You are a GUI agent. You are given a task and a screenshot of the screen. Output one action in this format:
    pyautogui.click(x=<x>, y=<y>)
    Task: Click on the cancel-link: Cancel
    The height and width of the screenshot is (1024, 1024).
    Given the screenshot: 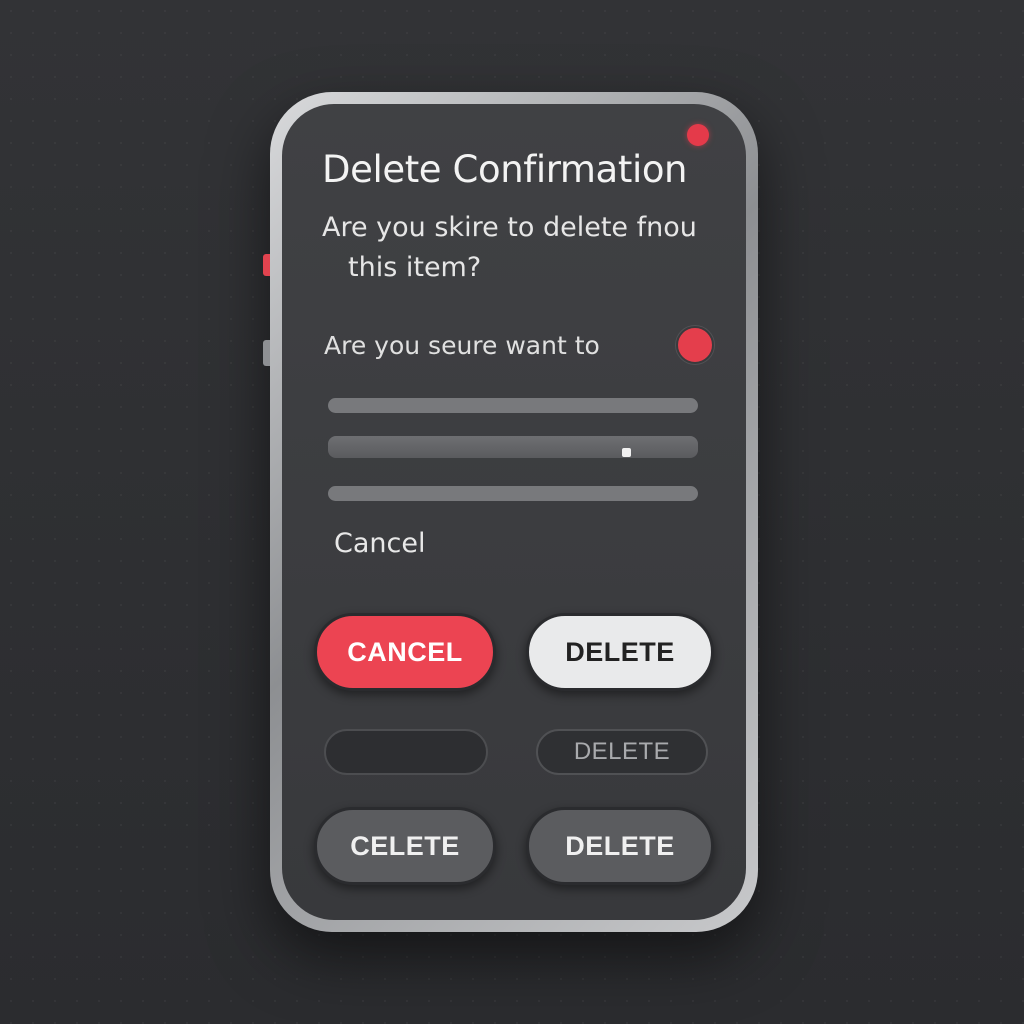 What is the action you would take?
    pyautogui.click(x=379, y=543)
    